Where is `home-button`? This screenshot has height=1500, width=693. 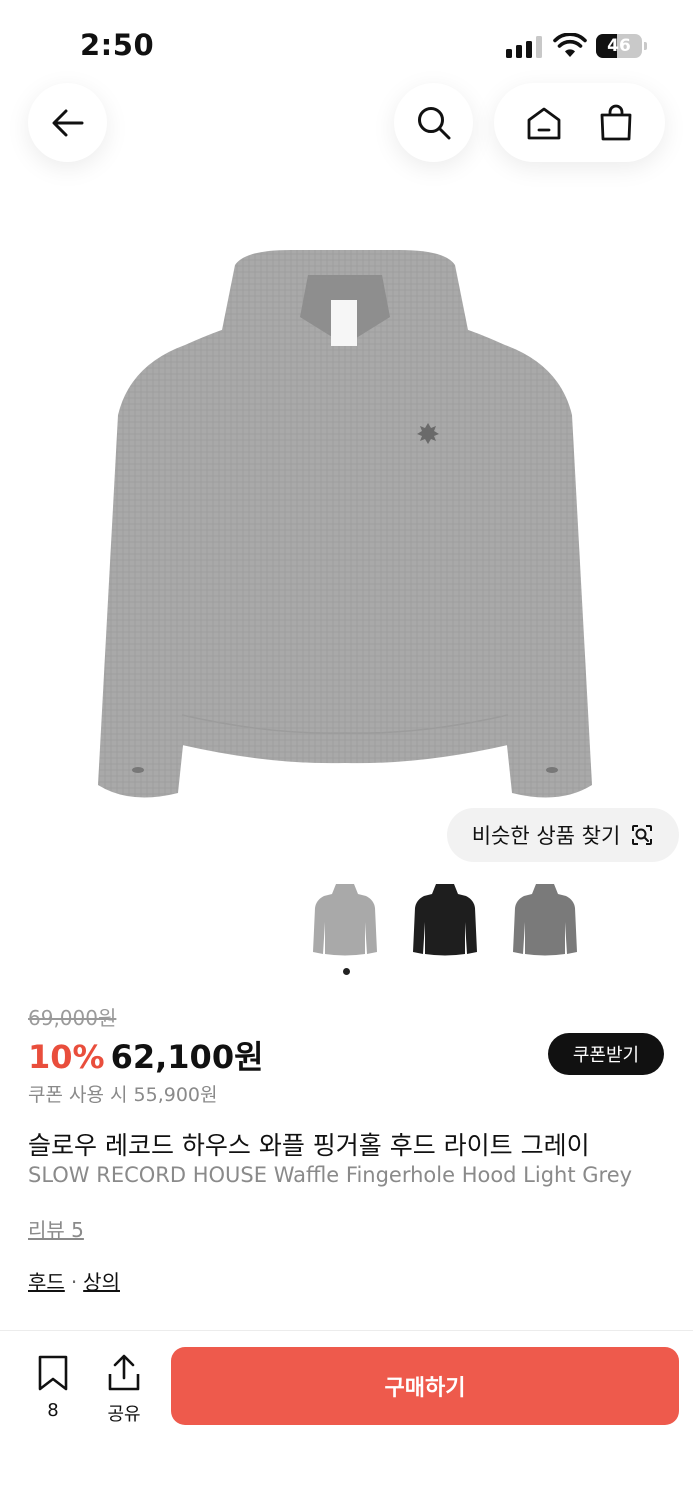 home-button is located at coordinates (544, 123).